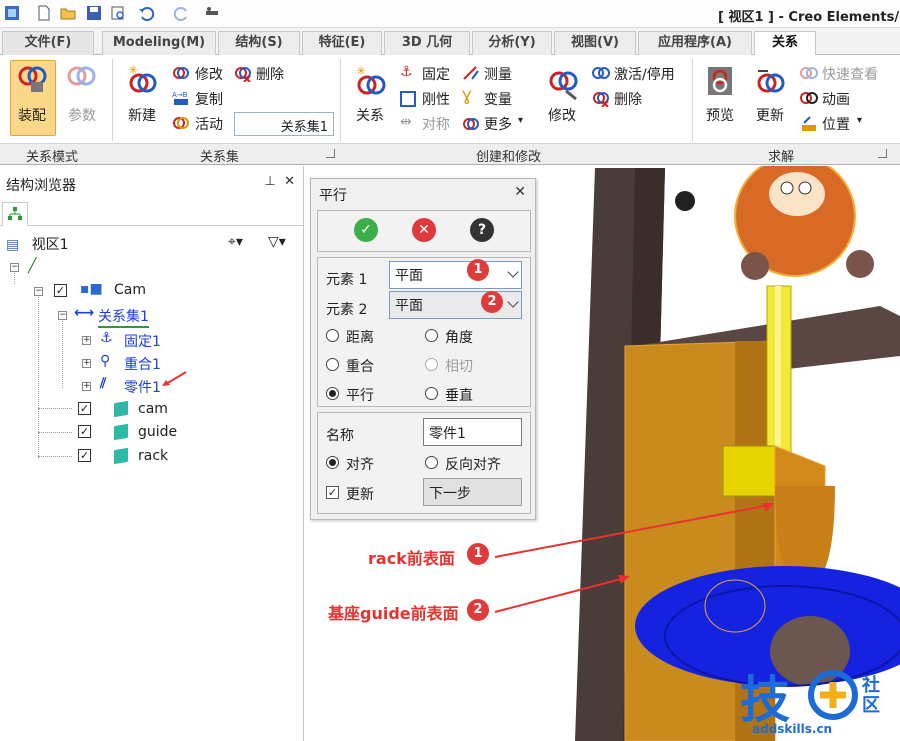 The image size is (900, 741). I want to click on position-dropdown-icon: ▾, so click(859, 120).